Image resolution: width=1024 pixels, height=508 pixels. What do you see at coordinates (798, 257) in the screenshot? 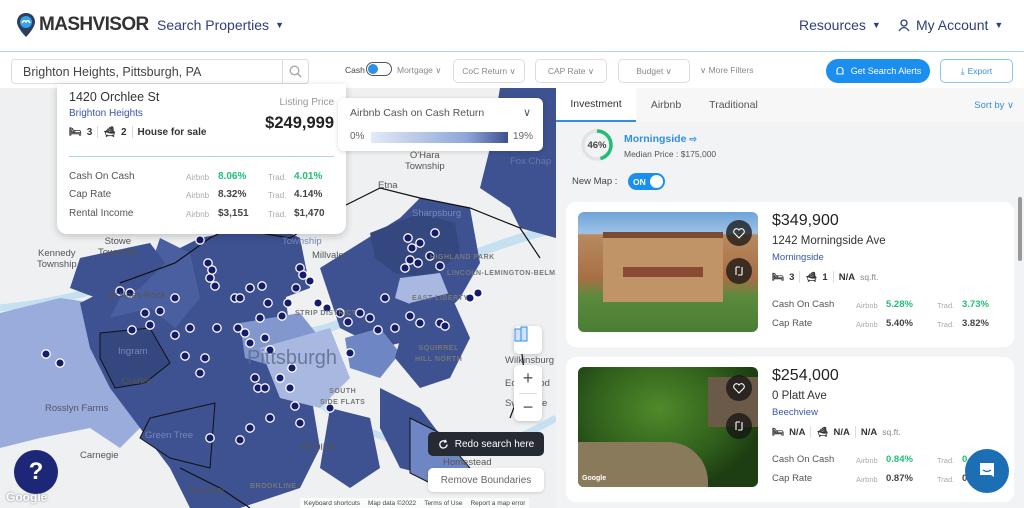
I see `listing-neighborhood: Morningside` at bounding box center [798, 257].